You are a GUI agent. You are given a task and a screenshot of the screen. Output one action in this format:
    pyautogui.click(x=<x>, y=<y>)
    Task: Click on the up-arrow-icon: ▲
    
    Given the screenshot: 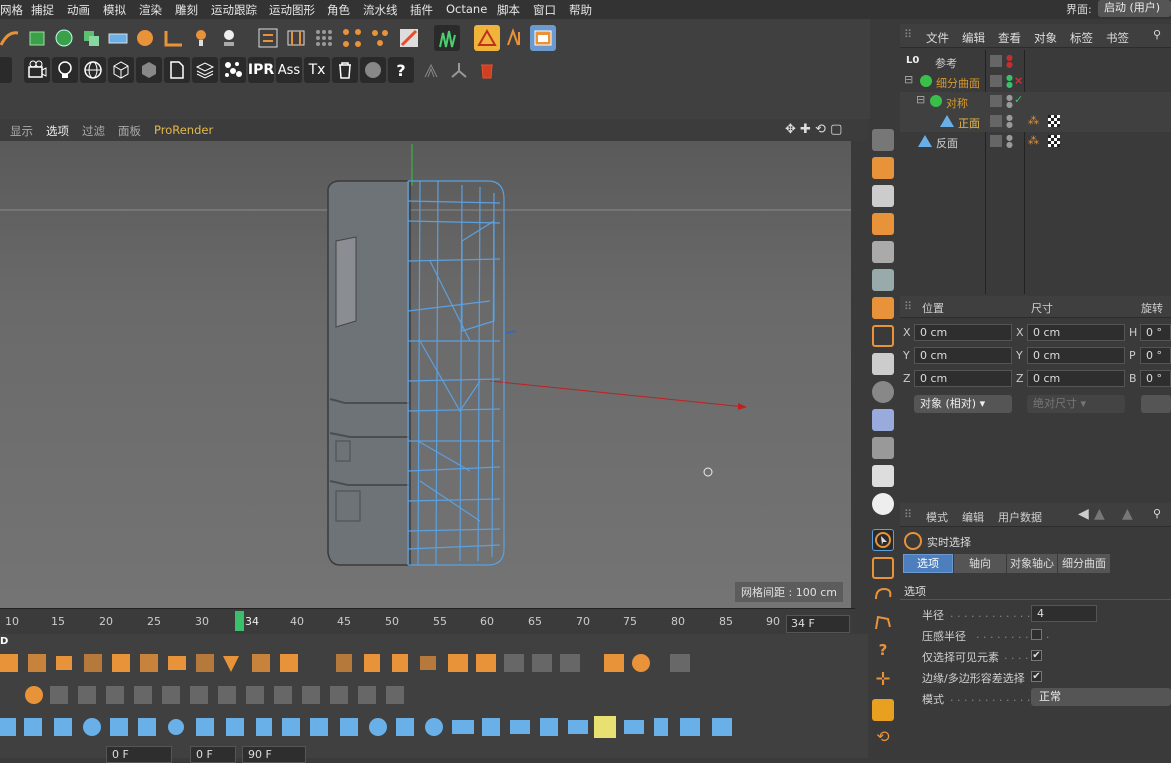 What is the action you would take?
    pyautogui.click(x=1099, y=514)
    